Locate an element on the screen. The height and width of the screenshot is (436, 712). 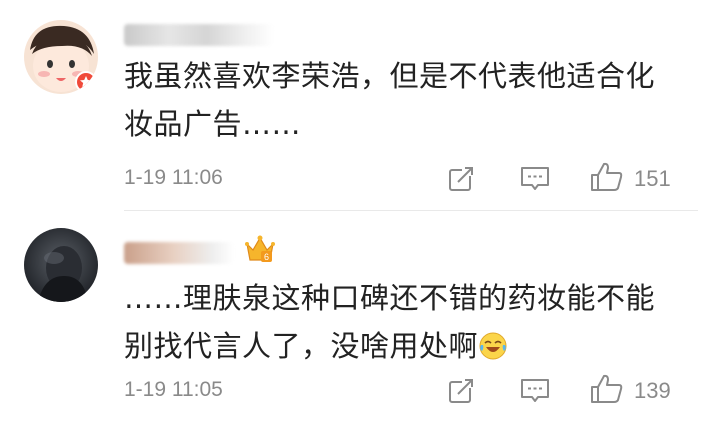
comment-timestamp: 1-19 11:05 is located at coordinates (173, 389).